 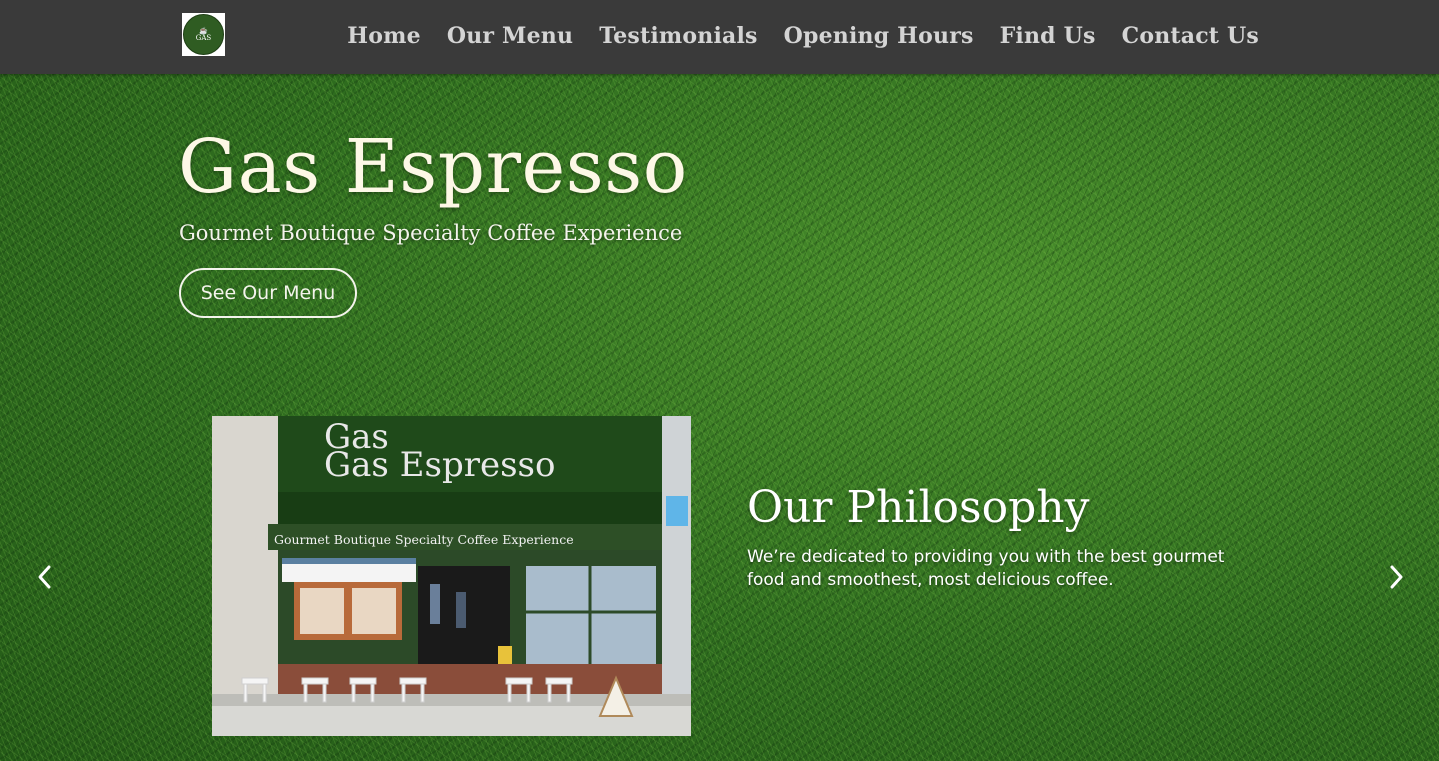 I want to click on chevron-right-icon, so click(x=1396, y=577).